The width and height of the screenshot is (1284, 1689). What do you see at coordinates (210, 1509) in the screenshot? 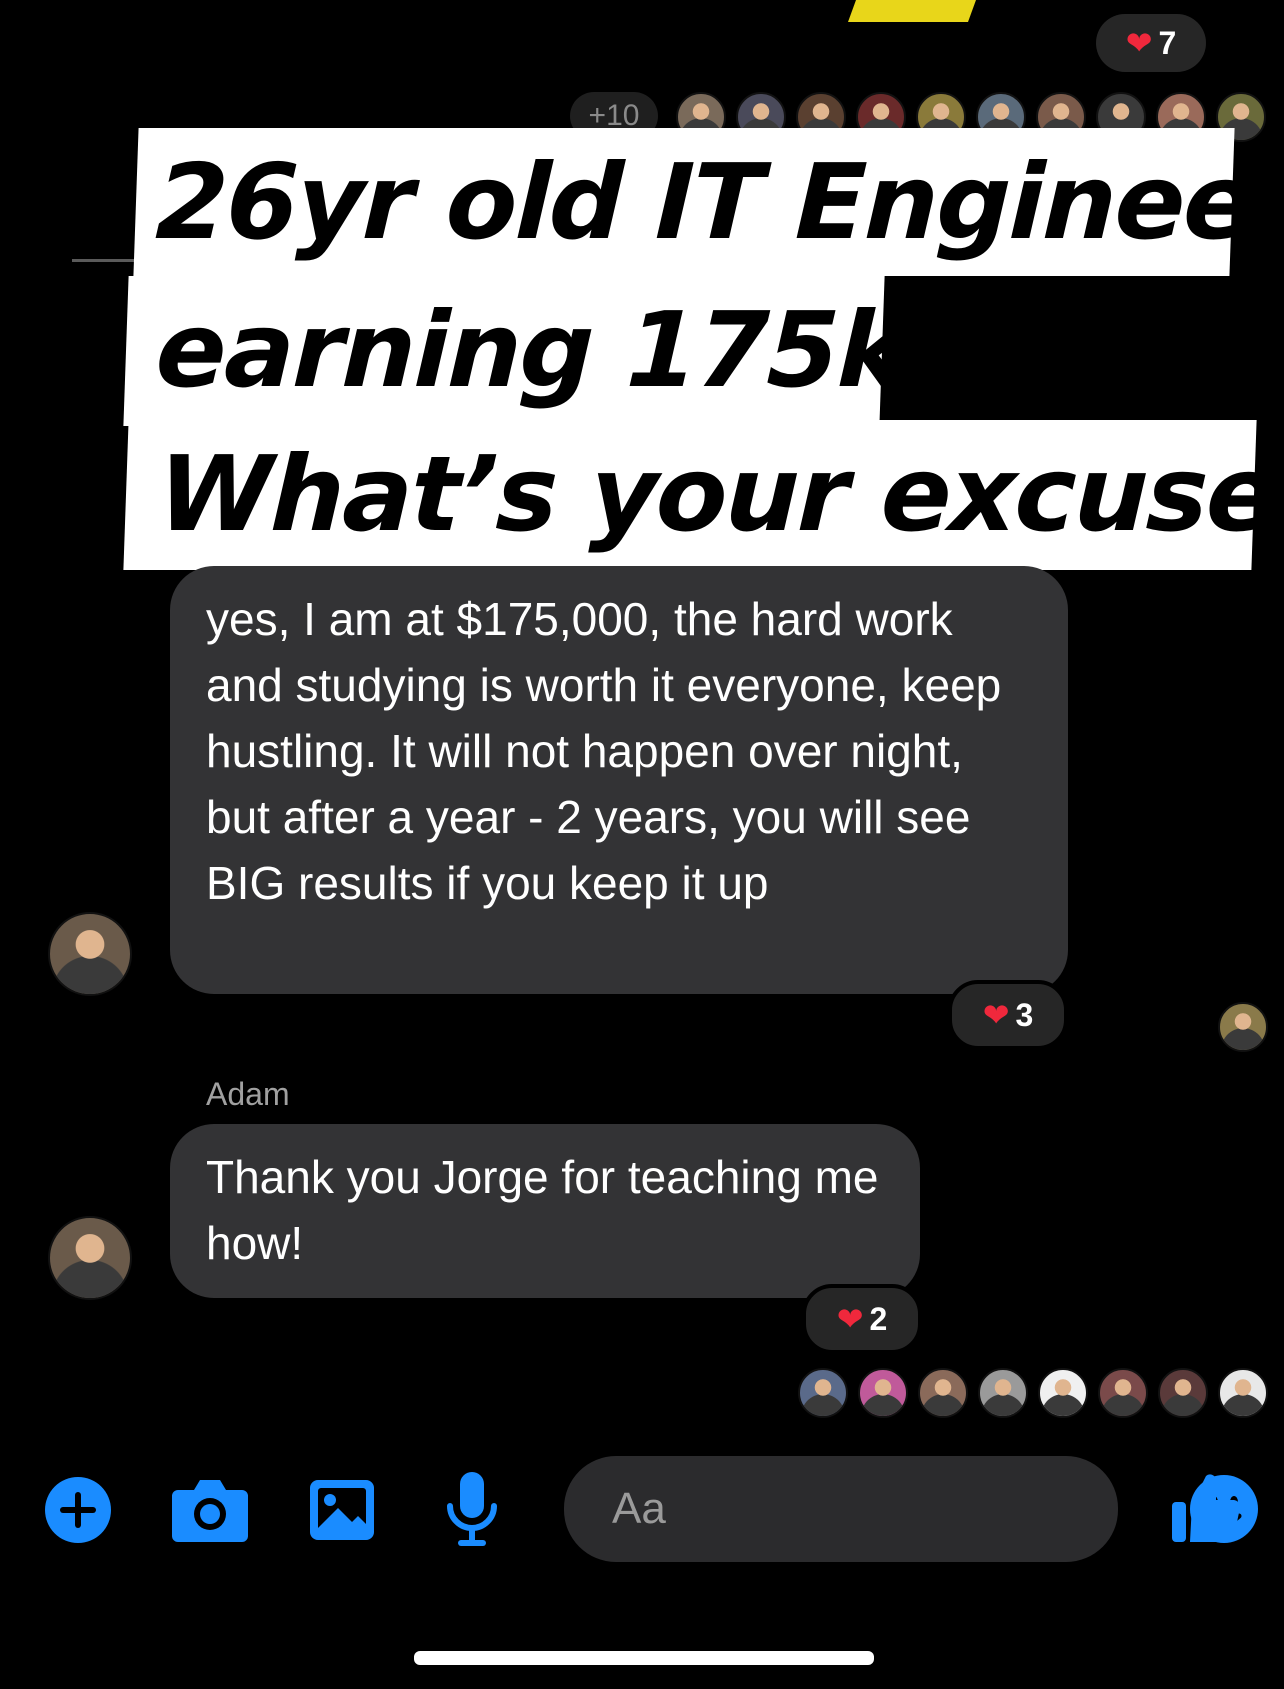
I see `camera-icon` at bounding box center [210, 1509].